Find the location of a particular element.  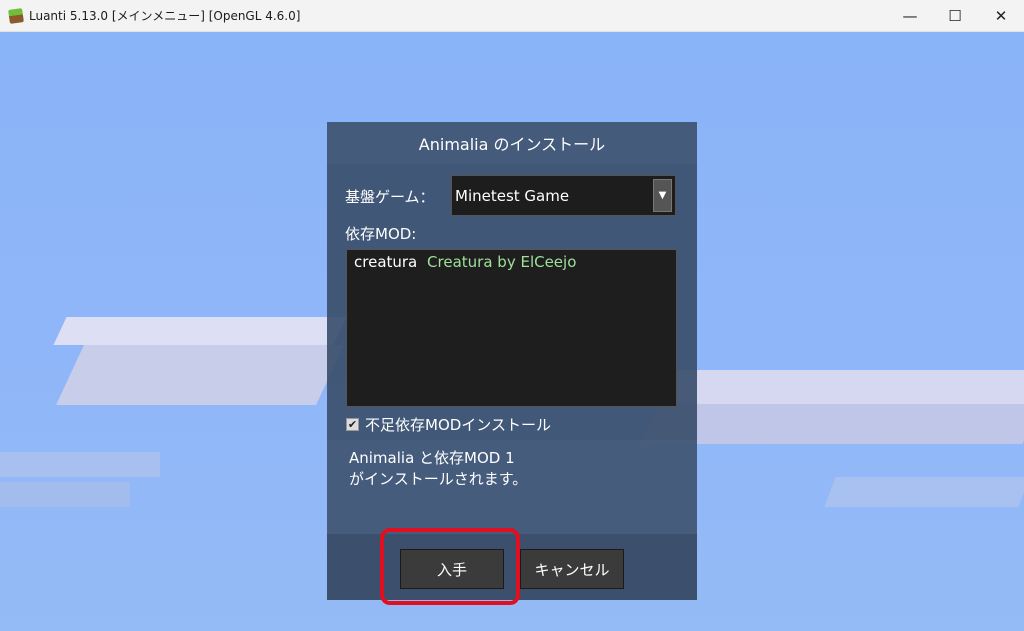

list-item: creatura Creatura by ElCeejo is located at coordinates (465, 262).